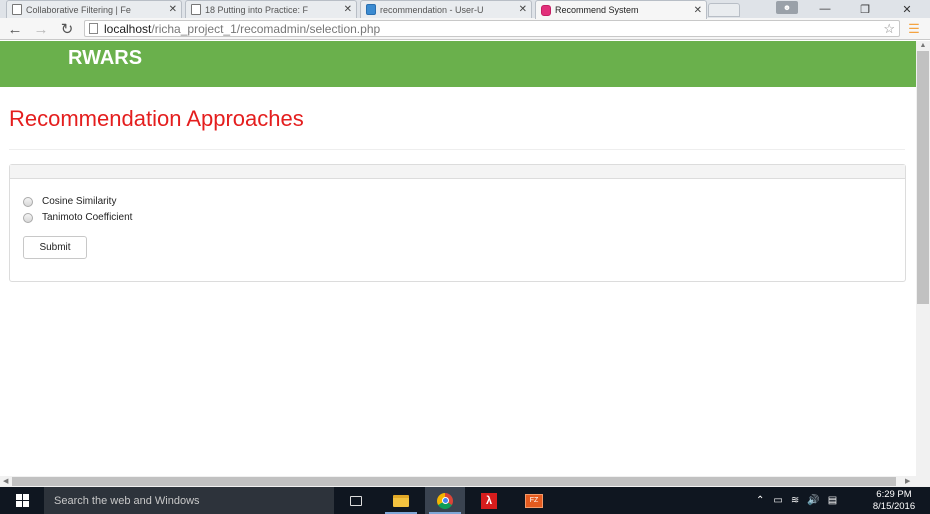 The height and width of the screenshot is (514, 930). Describe the element at coordinates (371, 9) in the screenshot. I see `stackexchange-icon` at that location.